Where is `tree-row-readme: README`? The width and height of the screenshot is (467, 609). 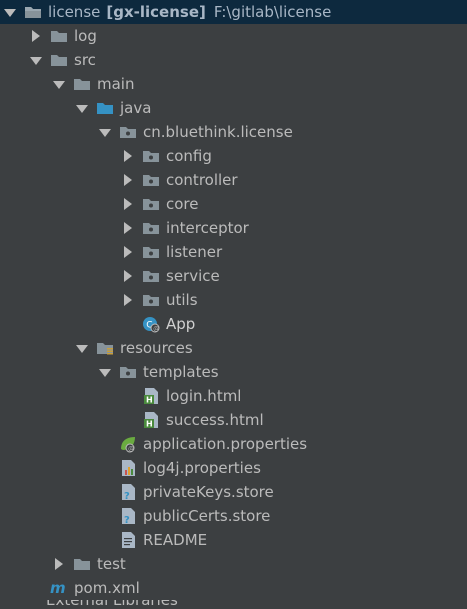
tree-row-readme: README is located at coordinates (233, 540).